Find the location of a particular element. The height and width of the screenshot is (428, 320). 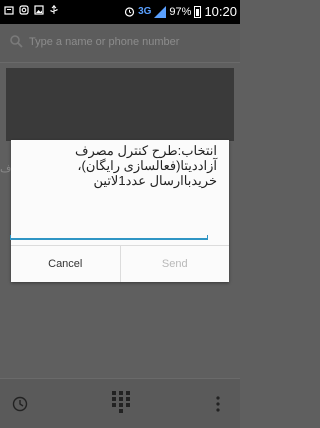

send-button: Send is located at coordinates (175, 264).